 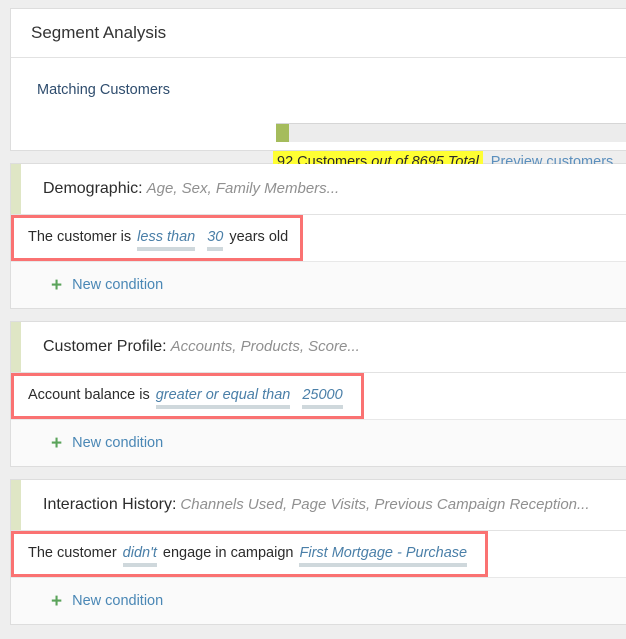 I want to click on condition-lead-text: The customer is, so click(x=80, y=237).